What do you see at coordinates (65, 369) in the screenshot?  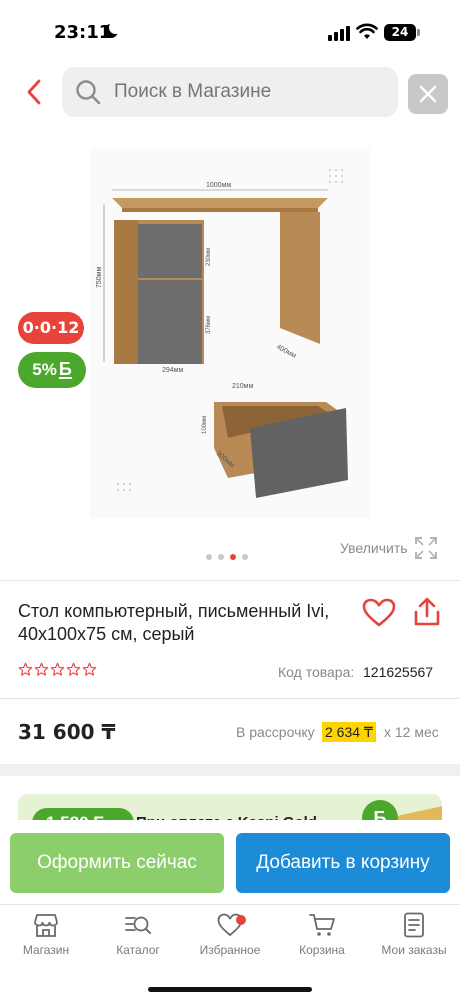 I see `bonus-symbol: Б` at bounding box center [65, 369].